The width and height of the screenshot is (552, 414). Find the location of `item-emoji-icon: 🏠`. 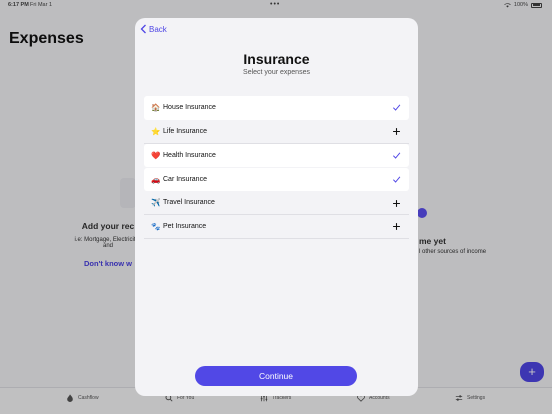

item-emoji-icon: 🏠 is located at coordinates (156, 108).